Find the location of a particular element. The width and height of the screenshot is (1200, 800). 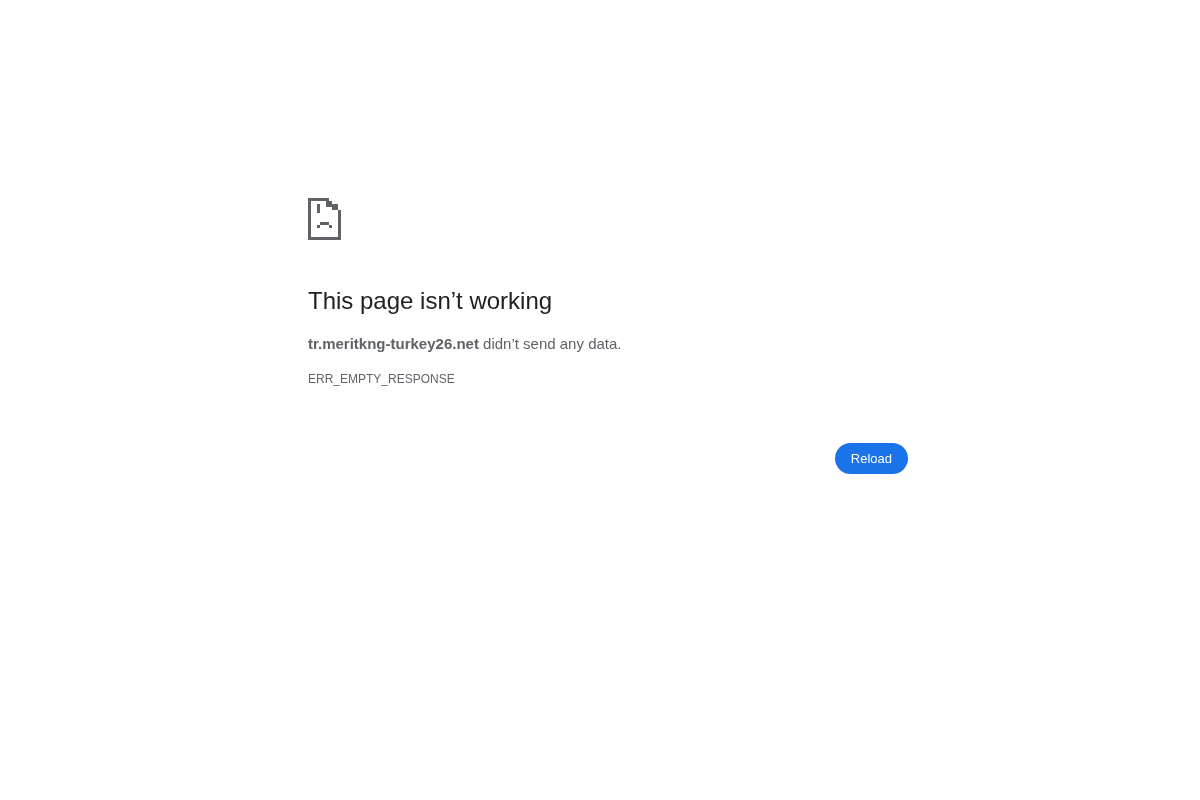

error-message: tr.meritkng-turkey26.net didn’t send any data. is located at coordinates (465, 344).